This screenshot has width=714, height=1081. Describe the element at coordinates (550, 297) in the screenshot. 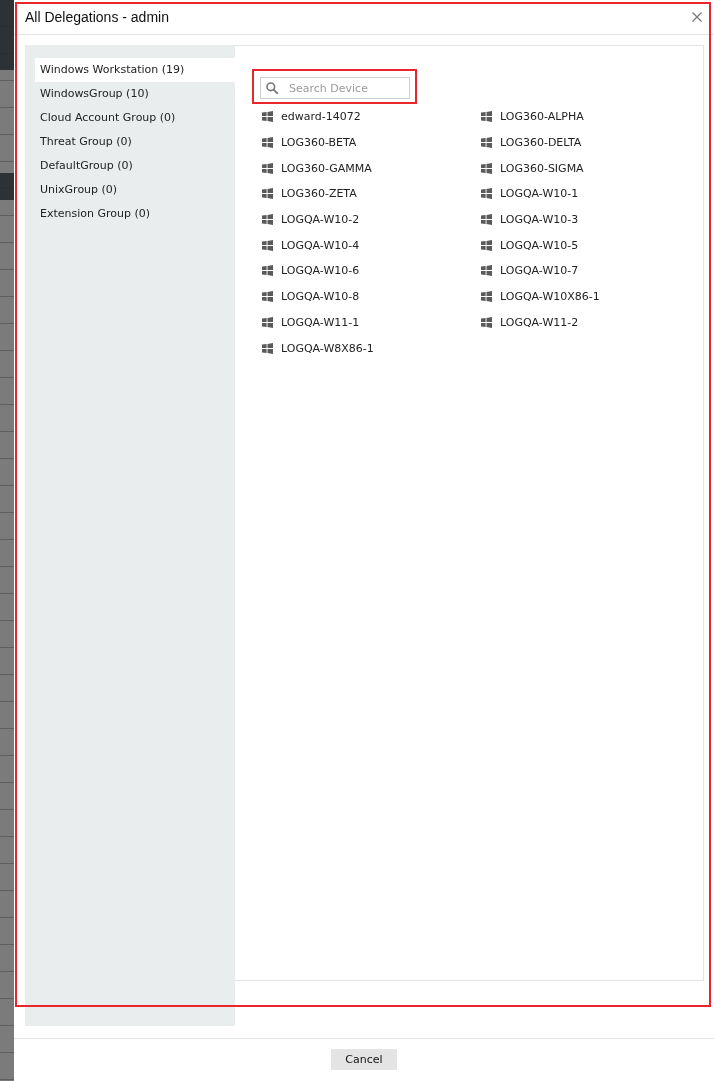

I see `device-name: LOGQA-W10X86-1` at that location.